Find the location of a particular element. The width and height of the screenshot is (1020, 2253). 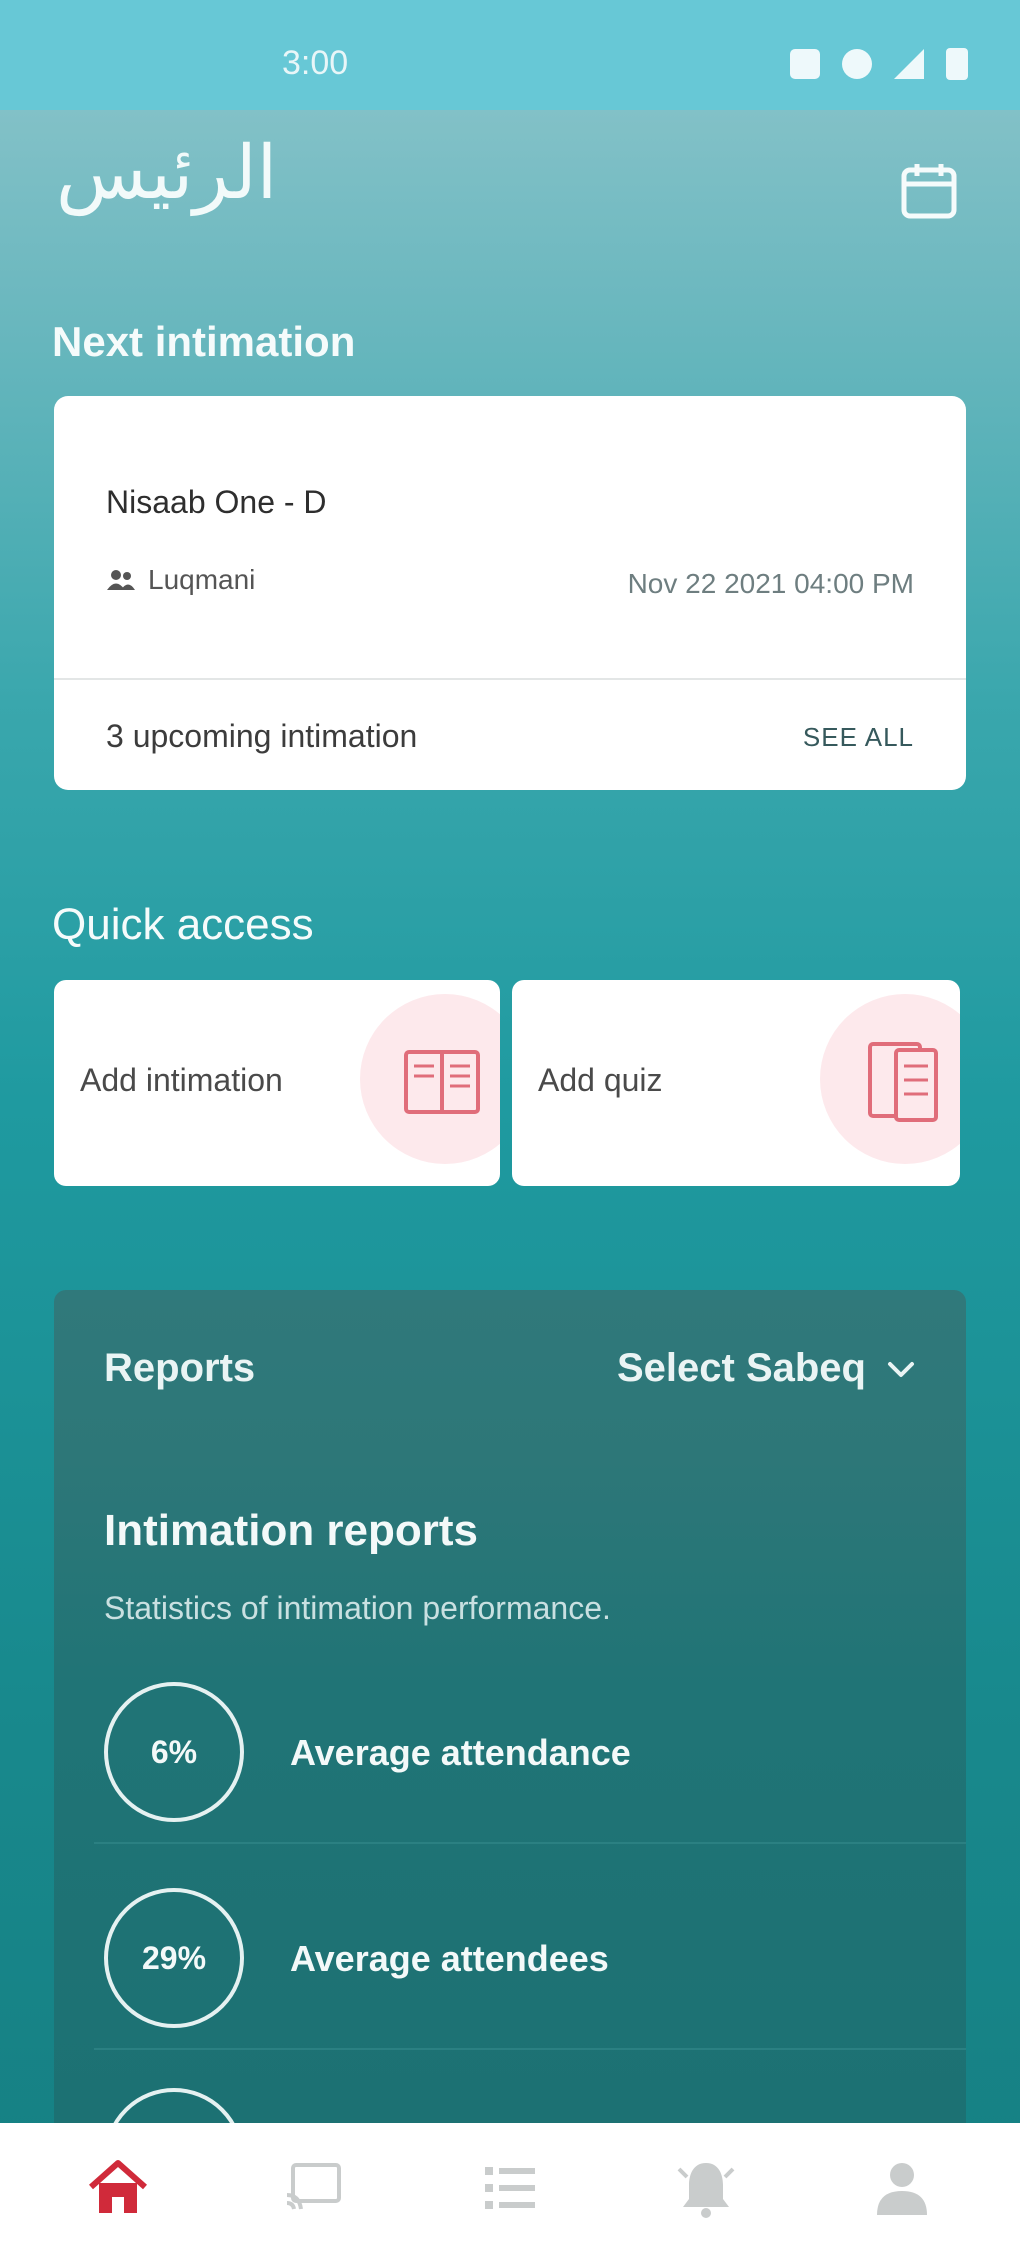

select-sabeq-dropdown: Select Sabeq is located at coordinates (766, 1368).